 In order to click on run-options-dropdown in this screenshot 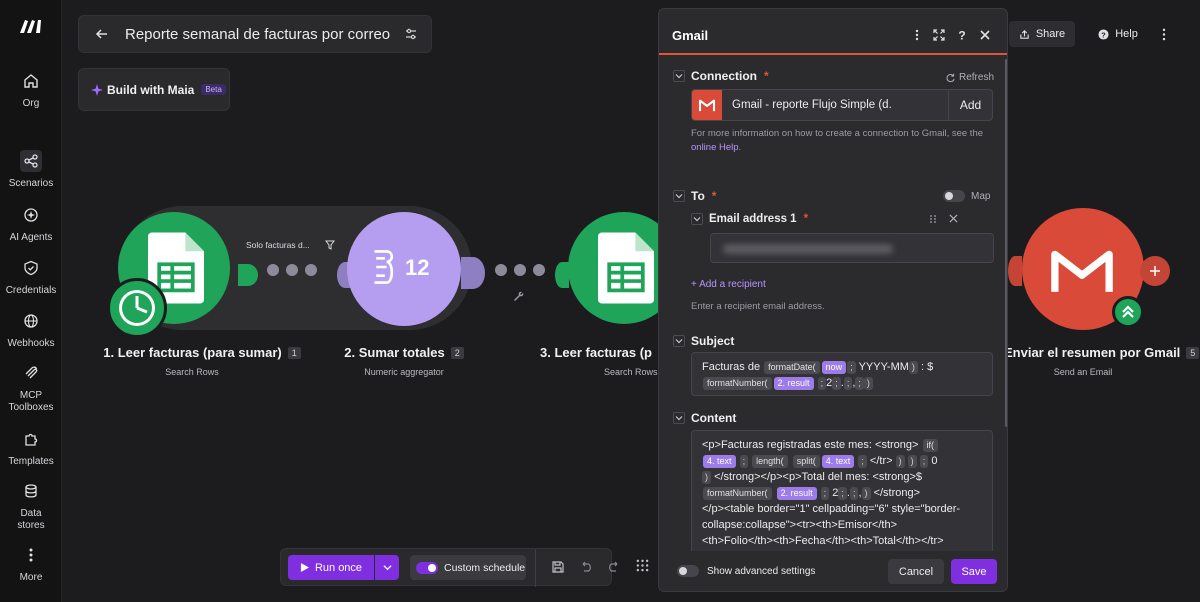, I will do `click(387, 567)`.